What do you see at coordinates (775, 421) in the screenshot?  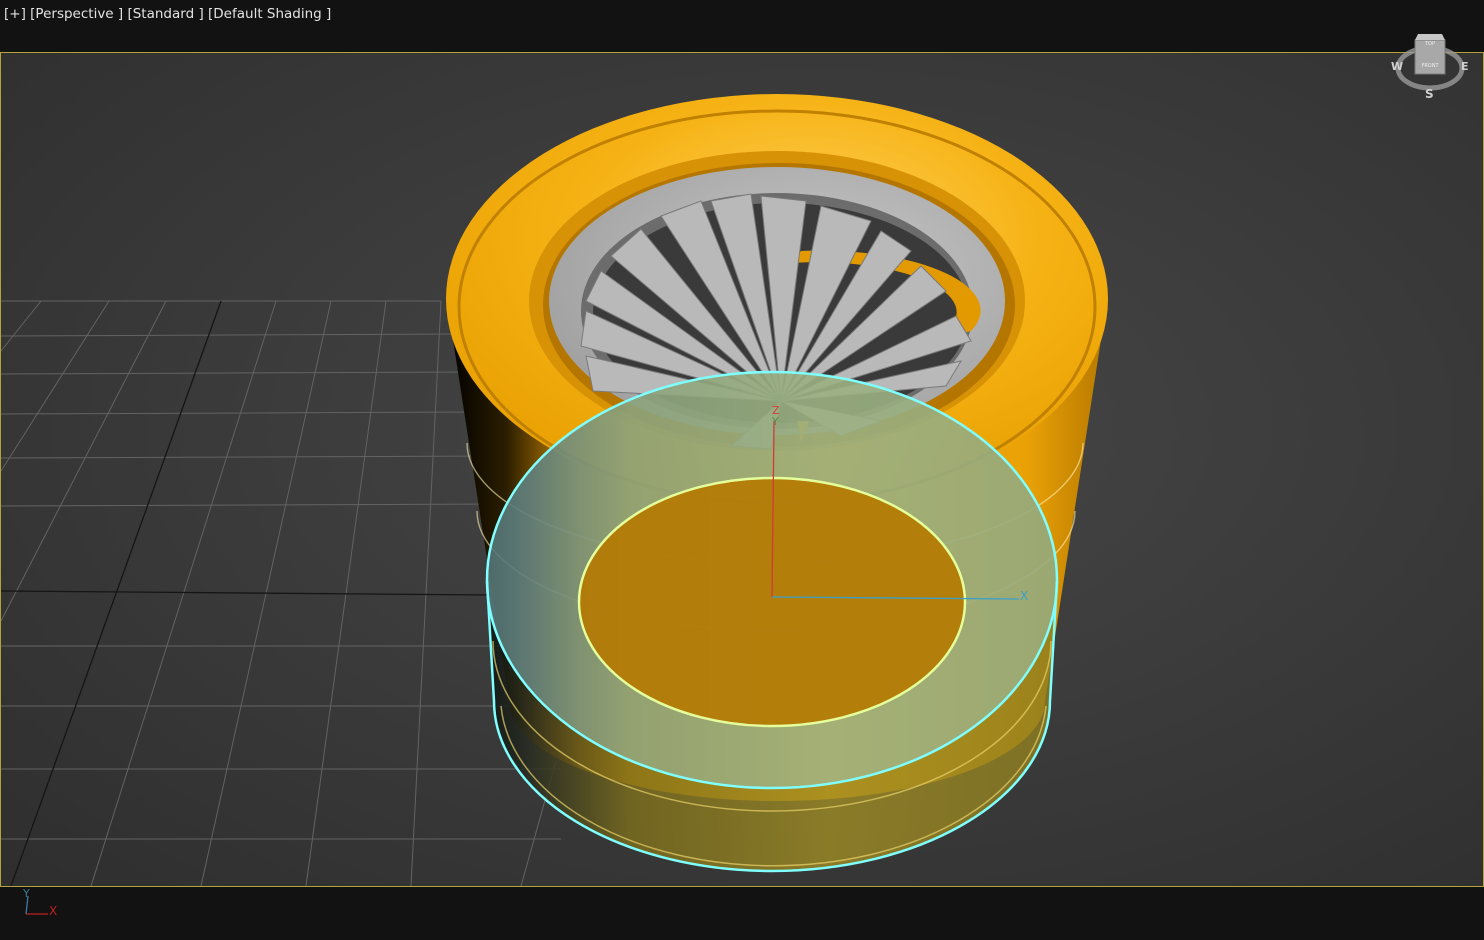 I see `gizmo-y-label: Y` at bounding box center [775, 421].